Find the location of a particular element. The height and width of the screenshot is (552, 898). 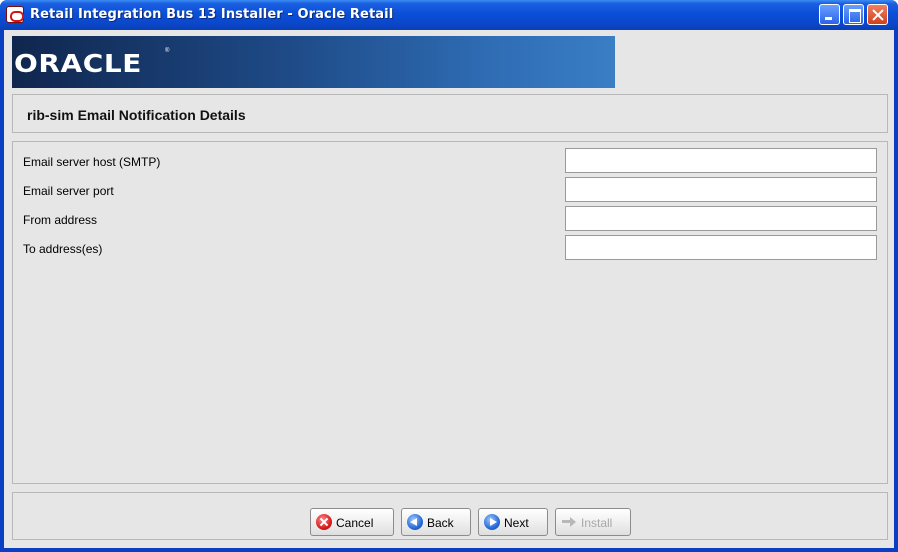

back-arrow-icon is located at coordinates (415, 522).